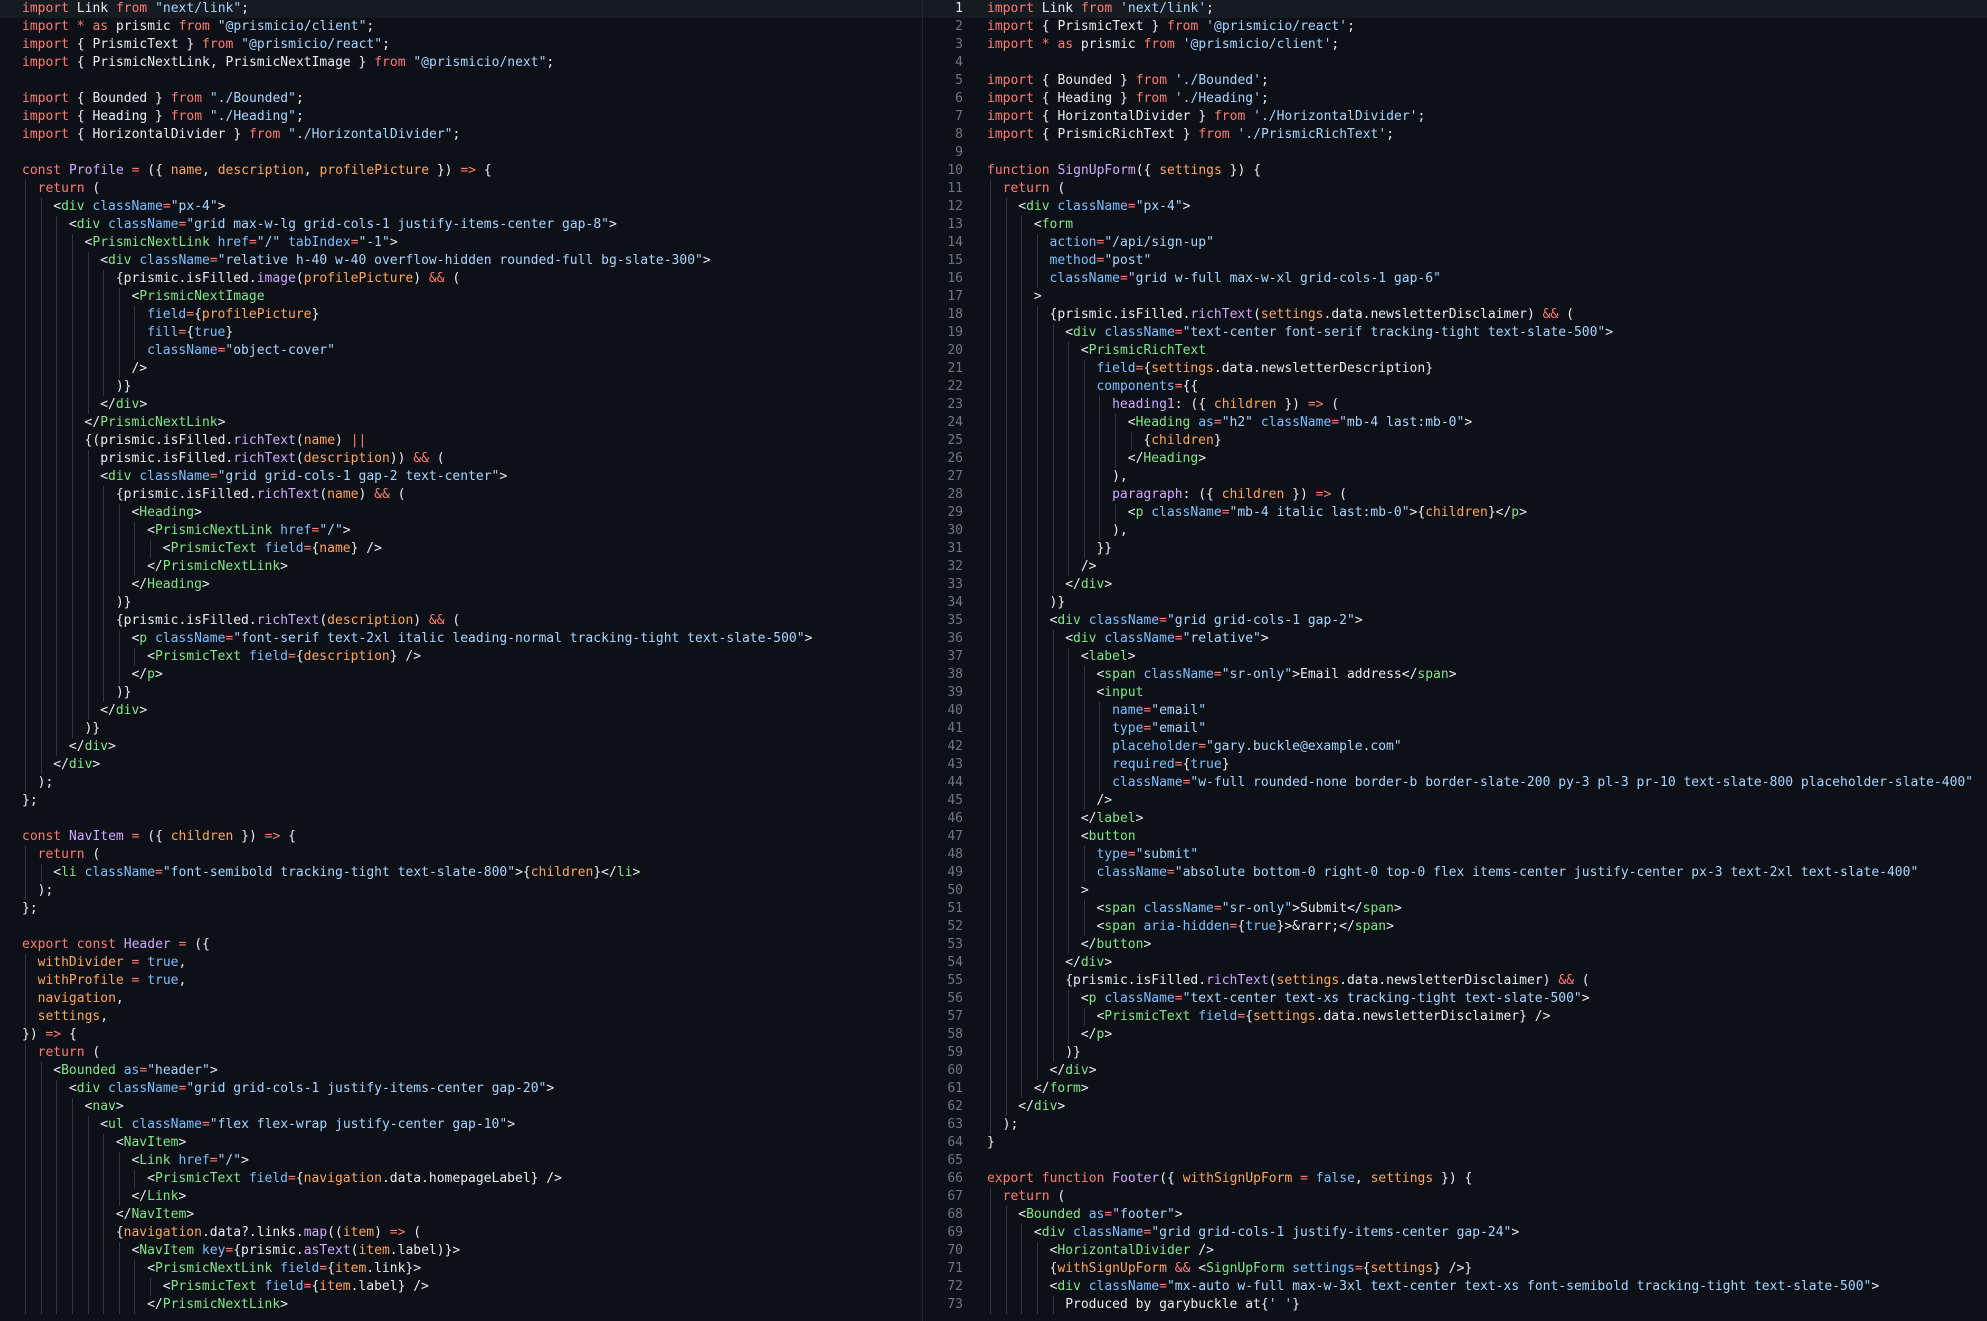 This screenshot has height=1321, width=1987. I want to click on code-line: <nav>, so click(461, 1107).